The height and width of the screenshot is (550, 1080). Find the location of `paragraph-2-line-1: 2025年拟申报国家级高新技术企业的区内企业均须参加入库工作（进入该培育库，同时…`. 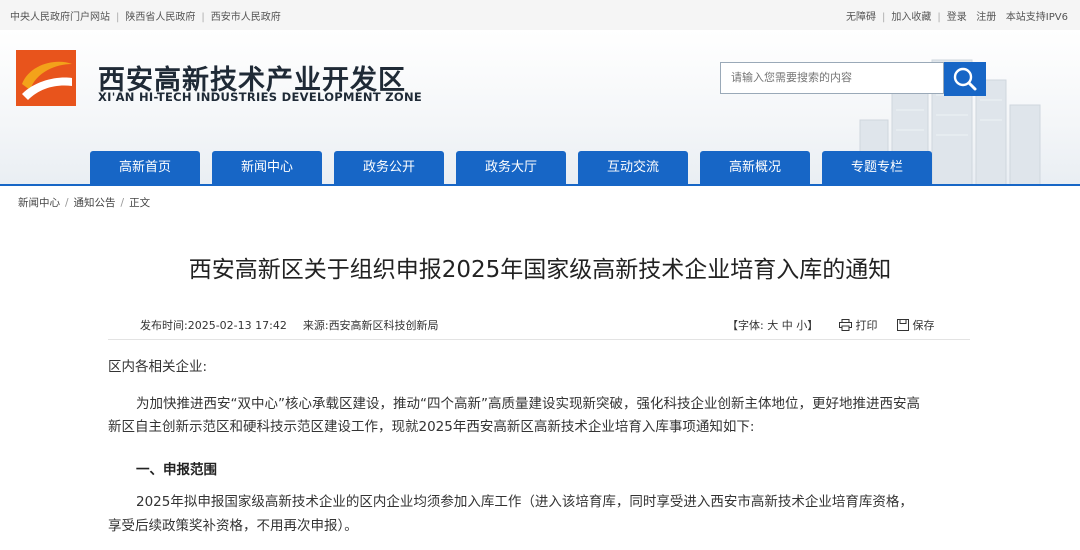

paragraph-2-line-1: 2025年拟申报国家级高新技术企业的区内企业均须参加入库工作（进入该培育库，同时… is located at coordinates (524, 502).